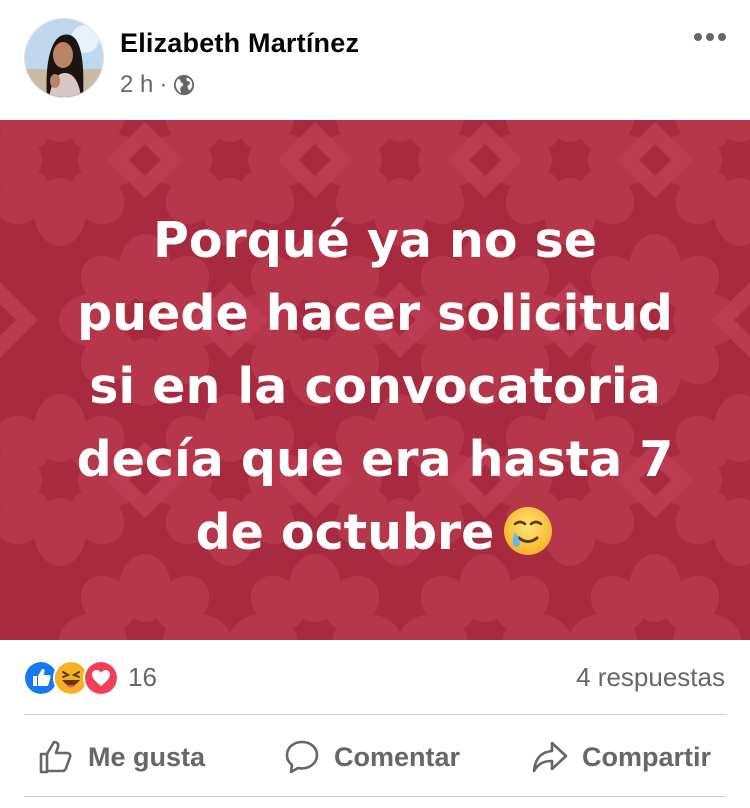 This screenshot has width=750, height=808. What do you see at coordinates (375, 679) in the screenshot?
I see `reactions-bar: 16 4 respuestas` at bounding box center [375, 679].